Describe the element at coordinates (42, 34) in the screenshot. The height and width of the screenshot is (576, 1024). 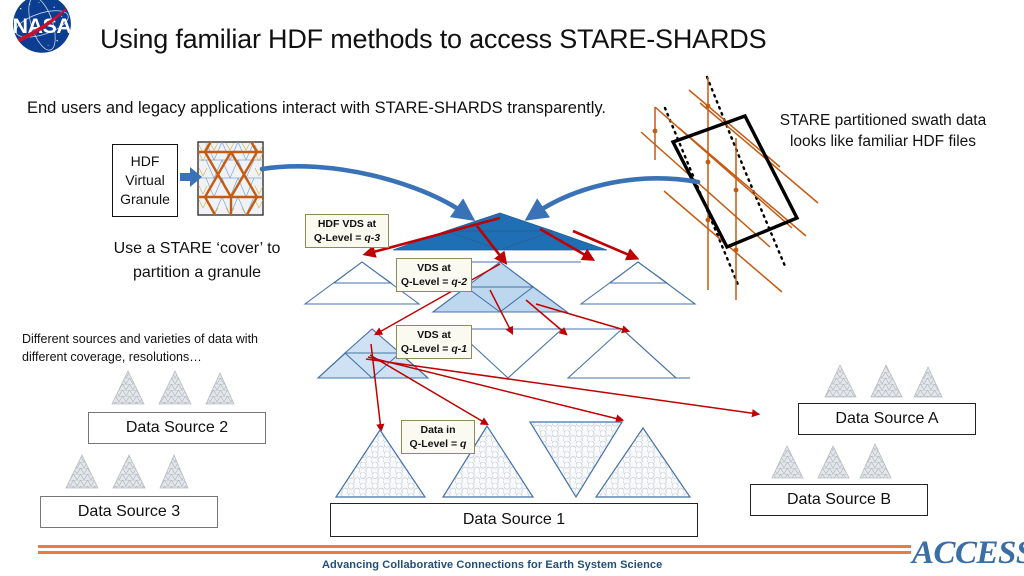
I see `nasa-logo: NASA` at that location.